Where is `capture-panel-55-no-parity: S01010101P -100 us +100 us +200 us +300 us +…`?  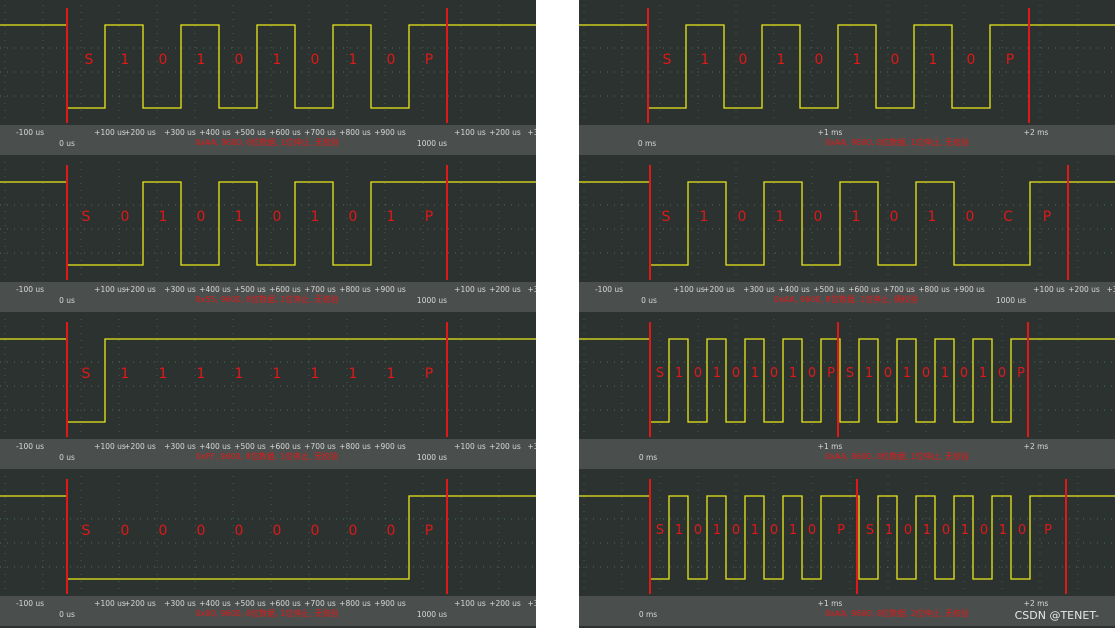 capture-panel-55-no-parity: S01010101P -100 us +100 us +200 us +300 us +… is located at coordinates (268, 235).